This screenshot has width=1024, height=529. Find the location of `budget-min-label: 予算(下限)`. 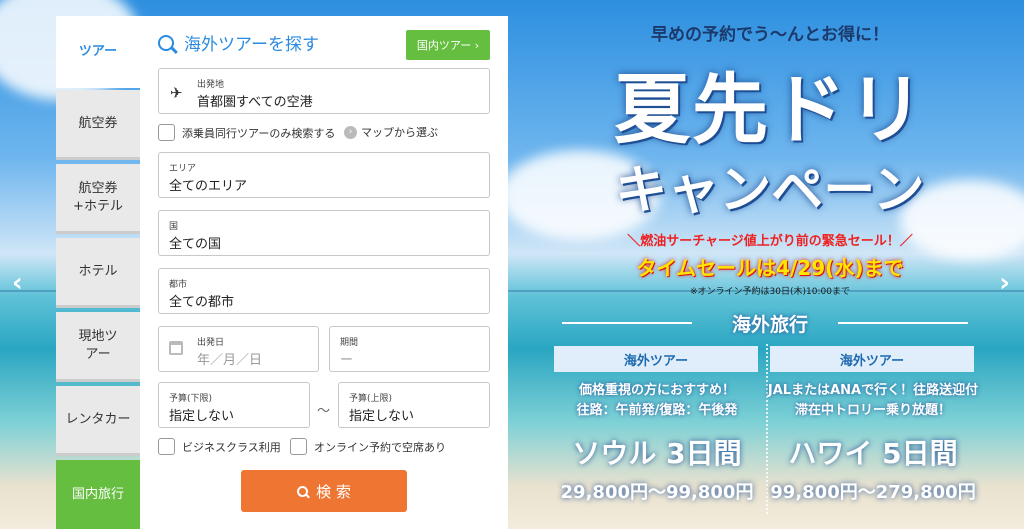

budget-min-label: 予算(下限) is located at coordinates (191, 399).